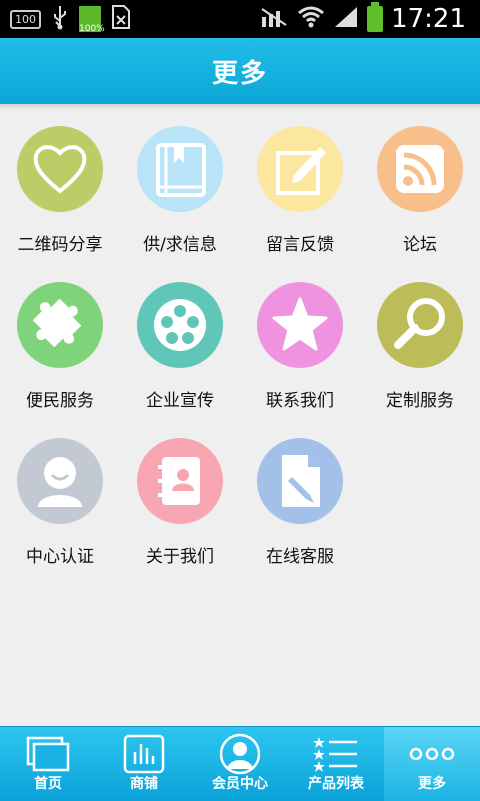 The width and height of the screenshot is (480, 801). I want to click on nav-product-list: 产品列表, so click(336, 764).